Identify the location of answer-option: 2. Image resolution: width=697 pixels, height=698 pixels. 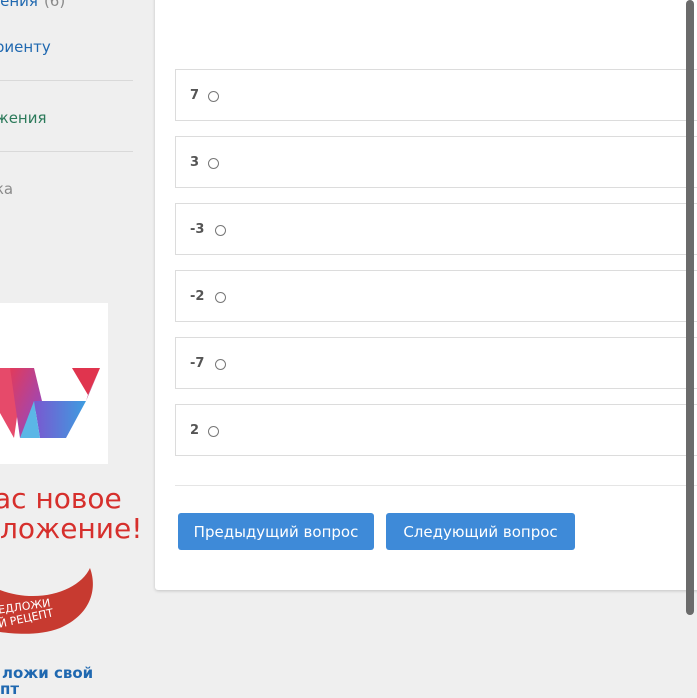
(436, 430).